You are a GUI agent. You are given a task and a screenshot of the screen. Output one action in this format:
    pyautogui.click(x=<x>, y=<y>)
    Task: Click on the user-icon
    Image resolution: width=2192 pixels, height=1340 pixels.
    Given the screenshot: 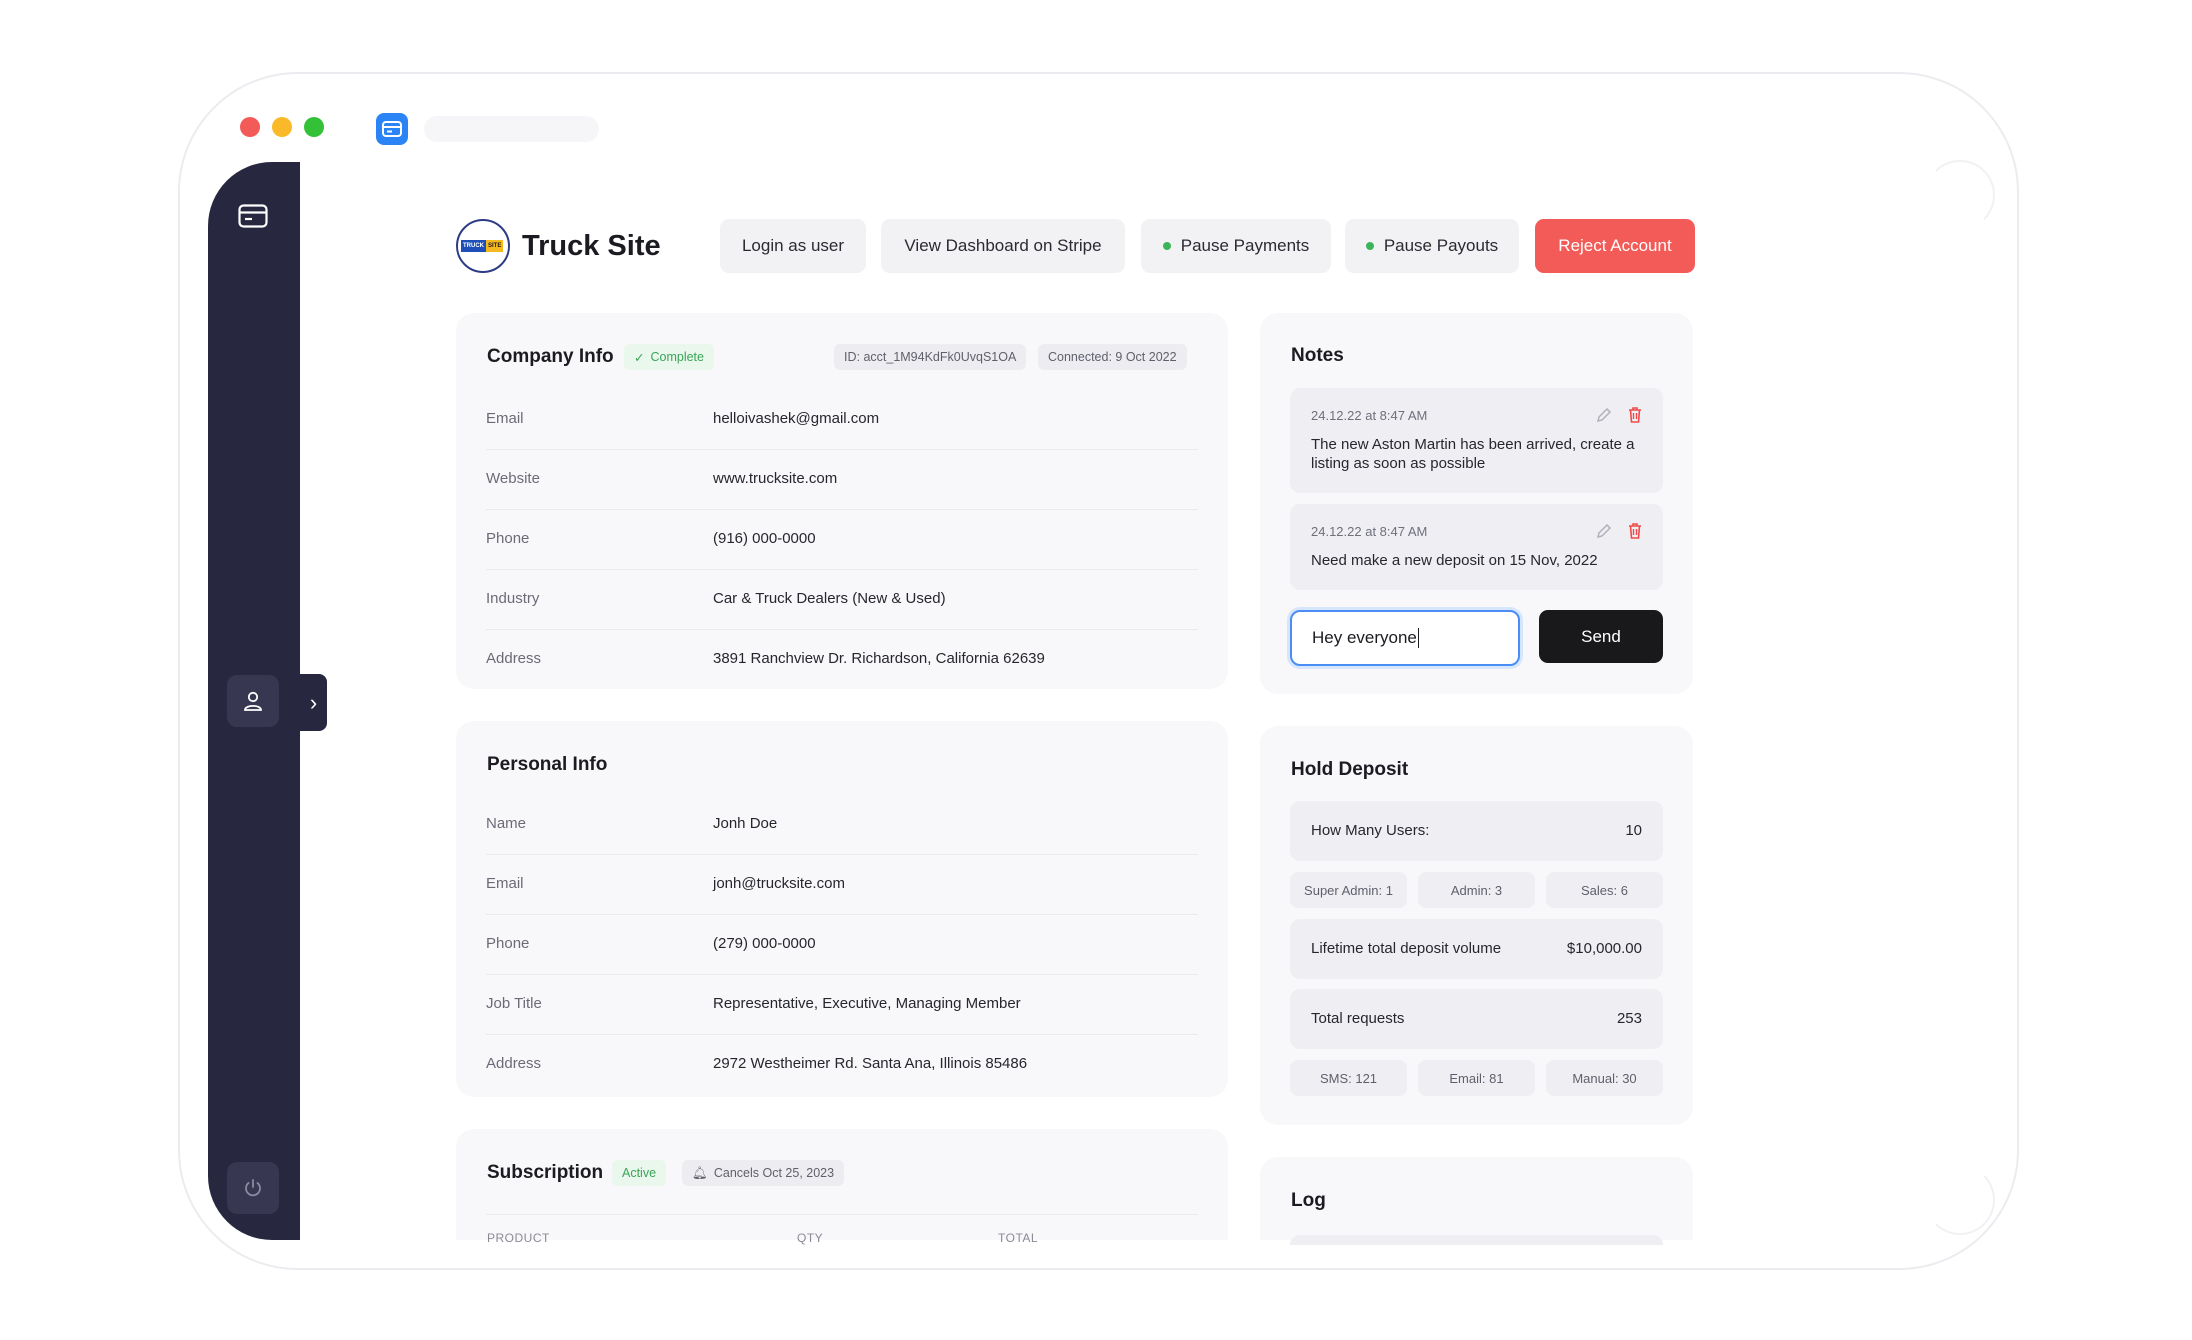 What is the action you would take?
    pyautogui.click(x=253, y=701)
    